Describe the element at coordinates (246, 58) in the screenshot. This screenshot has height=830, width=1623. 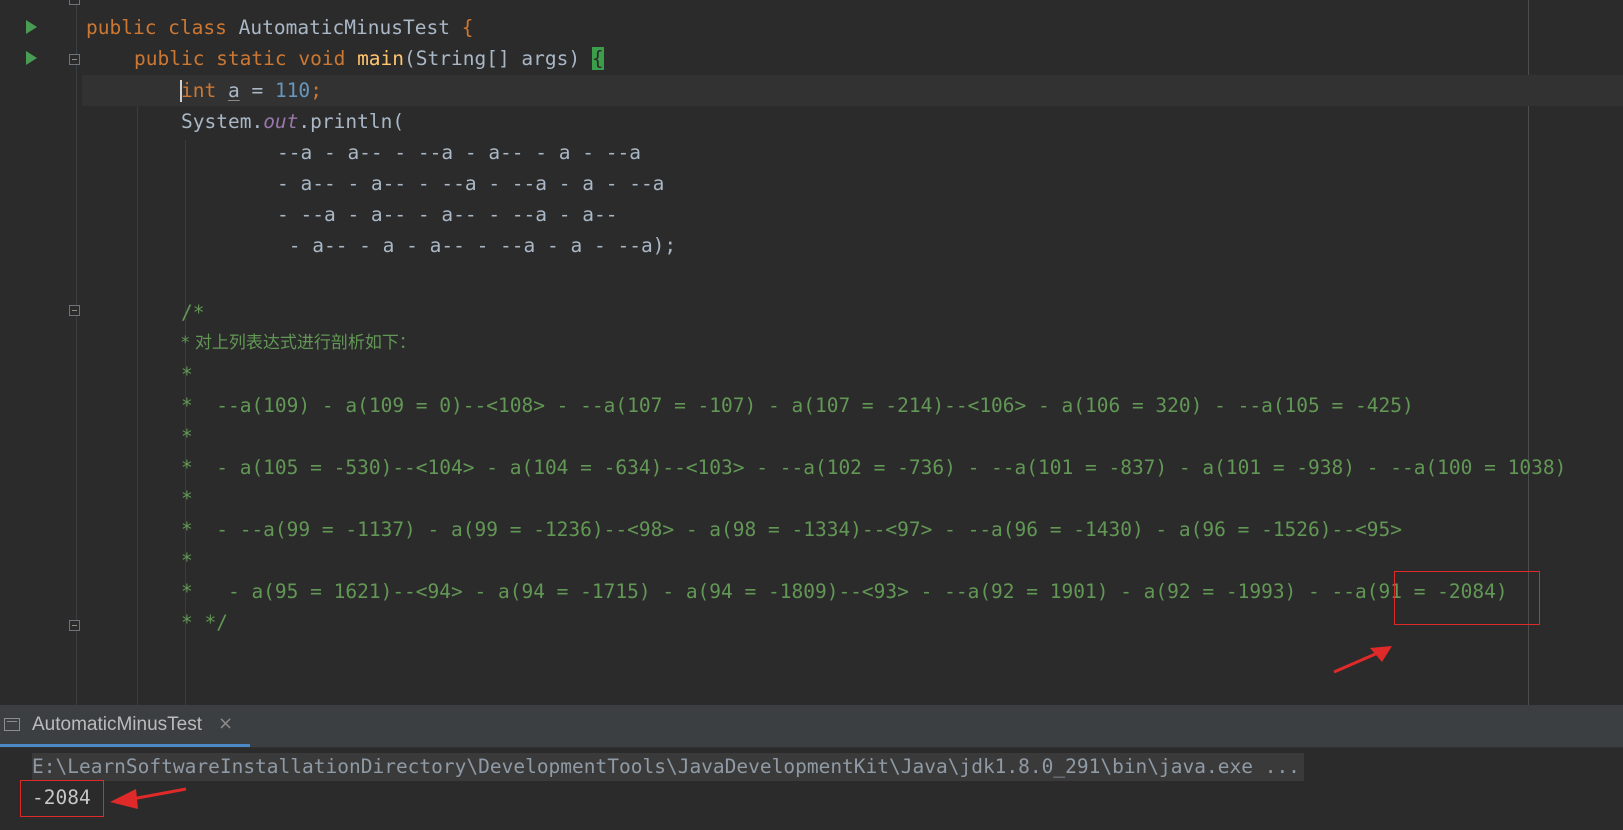
I see `keyword: public static void` at that location.